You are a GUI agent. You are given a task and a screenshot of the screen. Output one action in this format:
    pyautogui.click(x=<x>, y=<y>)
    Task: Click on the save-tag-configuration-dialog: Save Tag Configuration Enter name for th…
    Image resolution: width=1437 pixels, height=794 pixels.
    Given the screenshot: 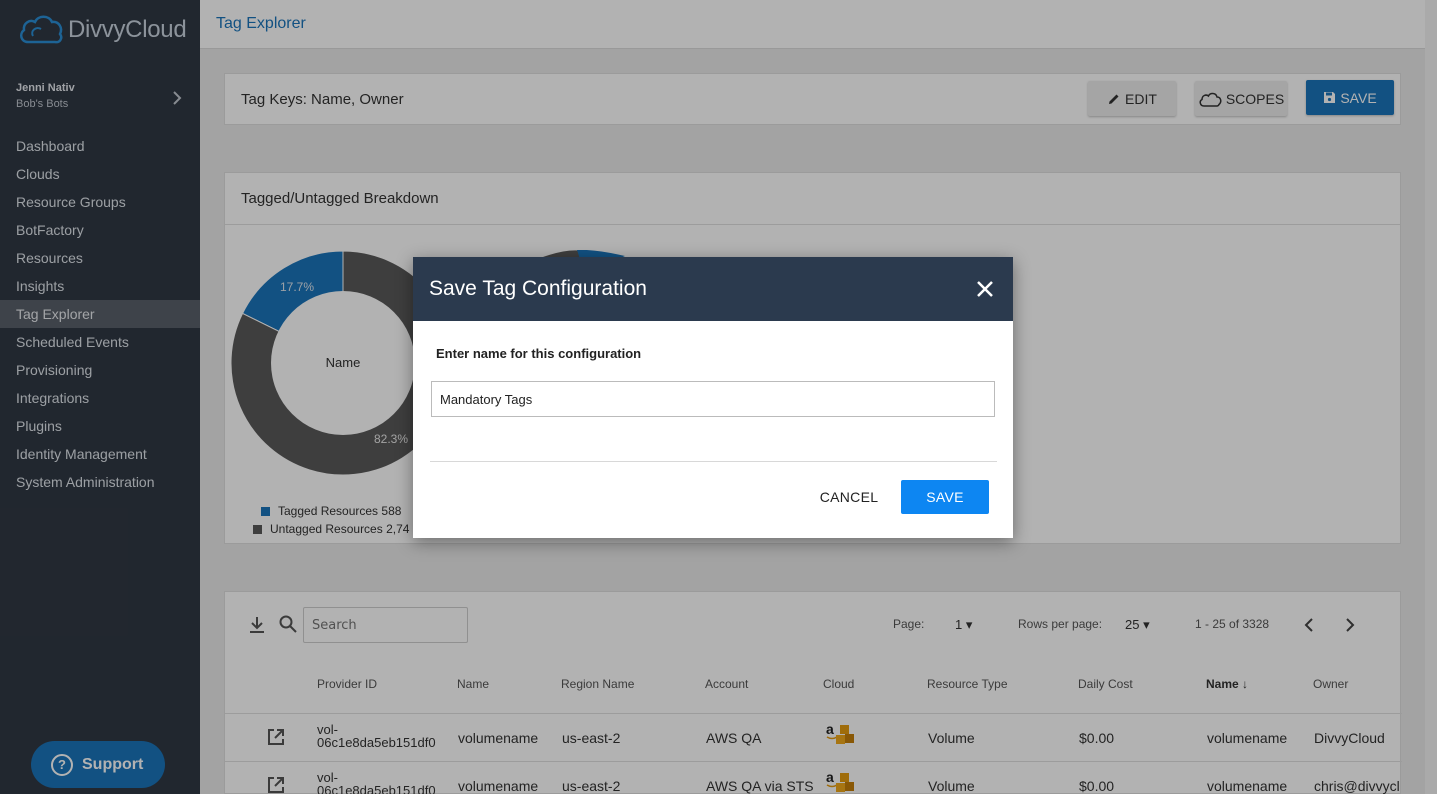 What is the action you would take?
    pyautogui.click(x=713, y=397)
    